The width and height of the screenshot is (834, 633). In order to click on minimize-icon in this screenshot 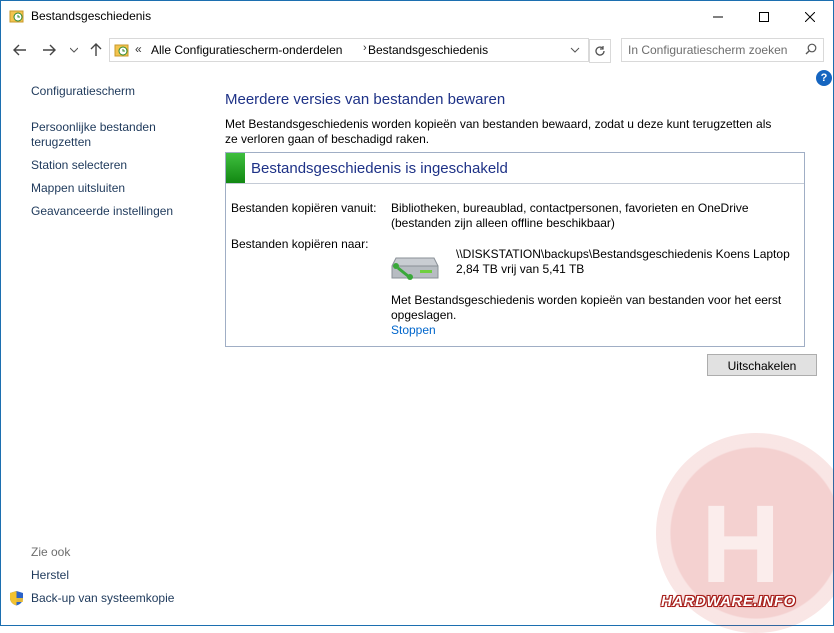, I will do `click(718, 16)`.